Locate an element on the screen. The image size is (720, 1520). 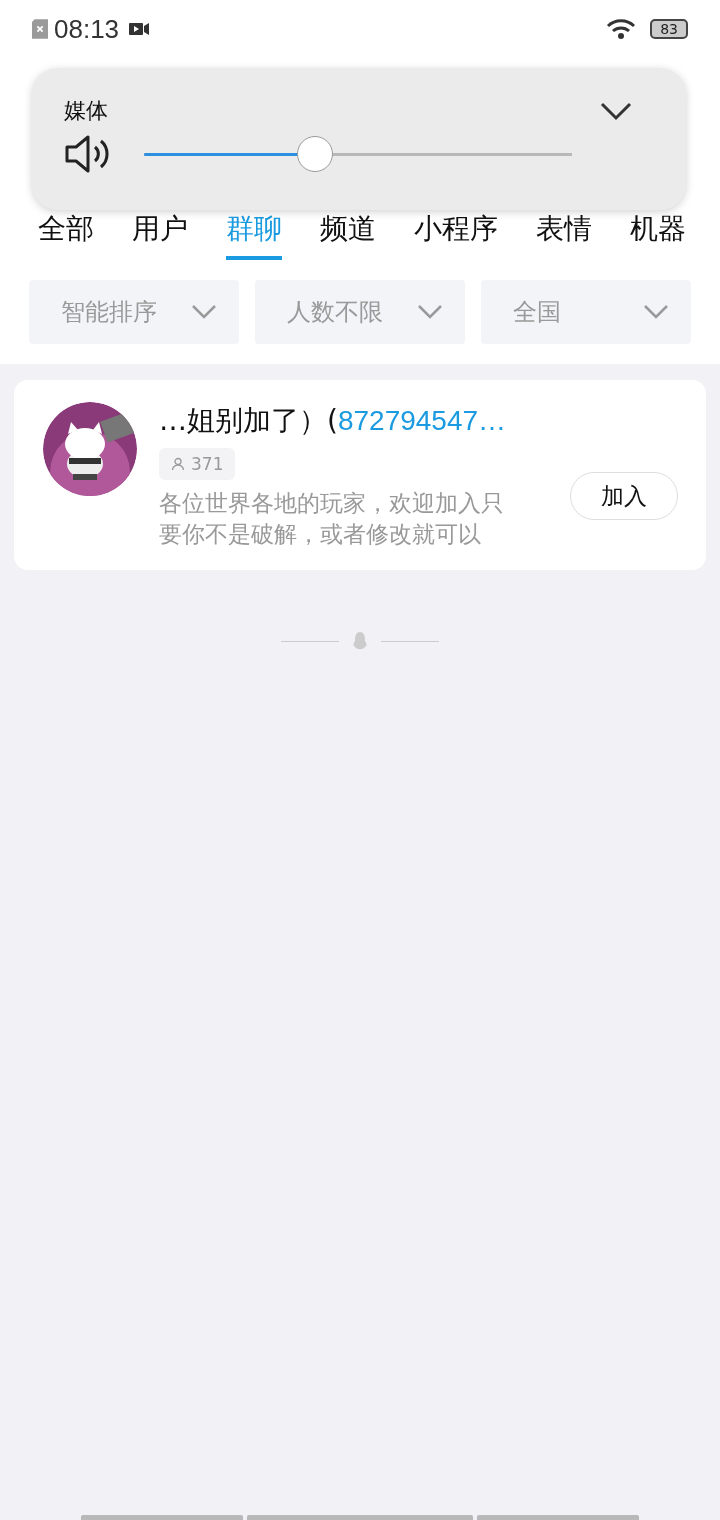
member-count-tag: 371 is located at coordinates (197, 464).